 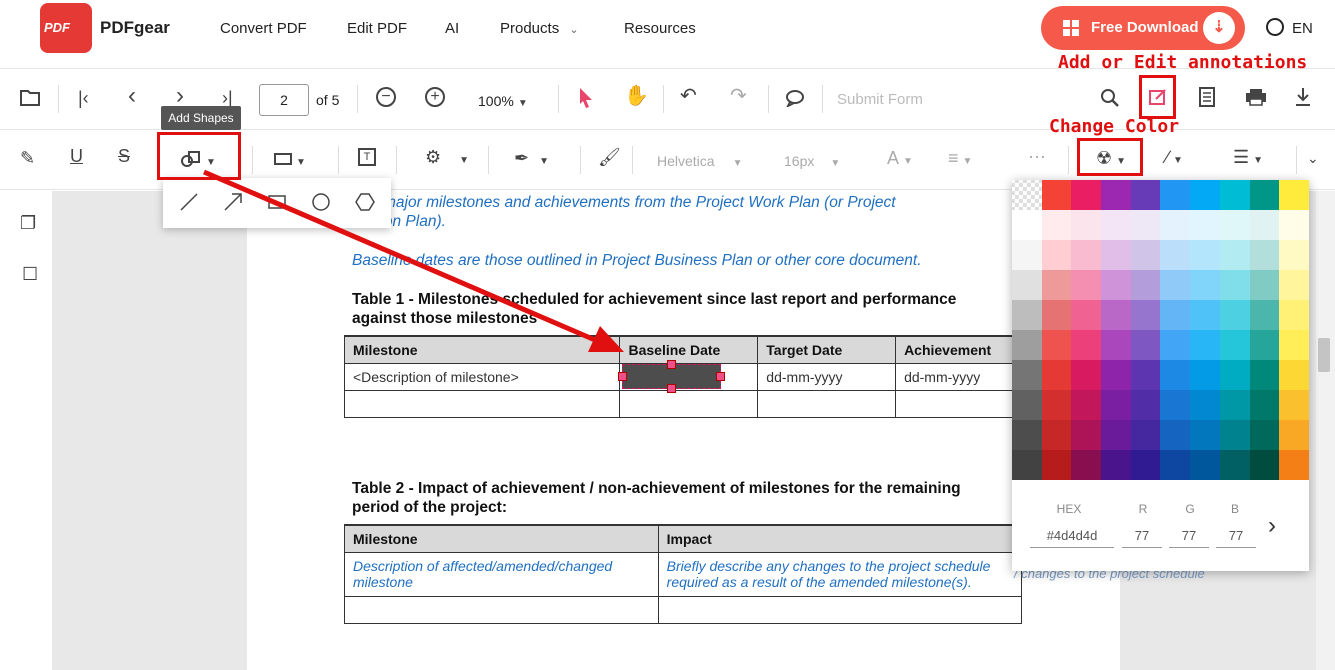 I want to click on resize-handle, so click(x=671, y=364).